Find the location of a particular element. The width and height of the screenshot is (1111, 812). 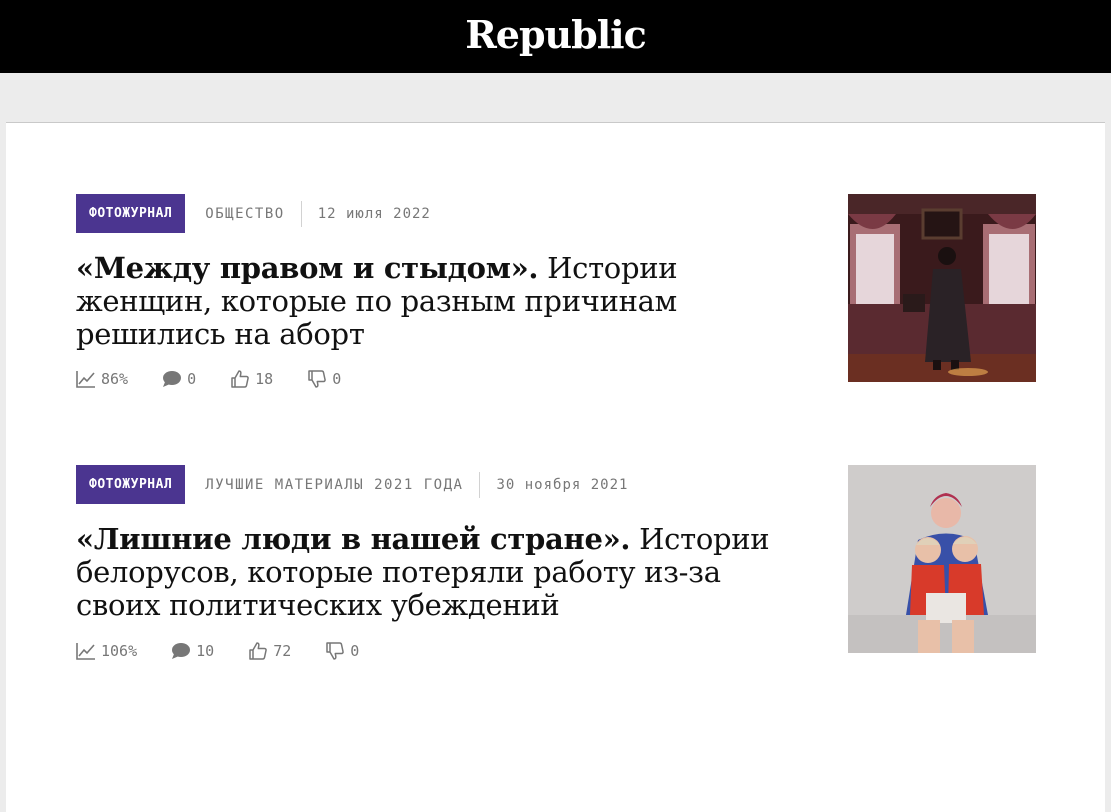

comments-stat: 0 is located at coordinates (179, 379).